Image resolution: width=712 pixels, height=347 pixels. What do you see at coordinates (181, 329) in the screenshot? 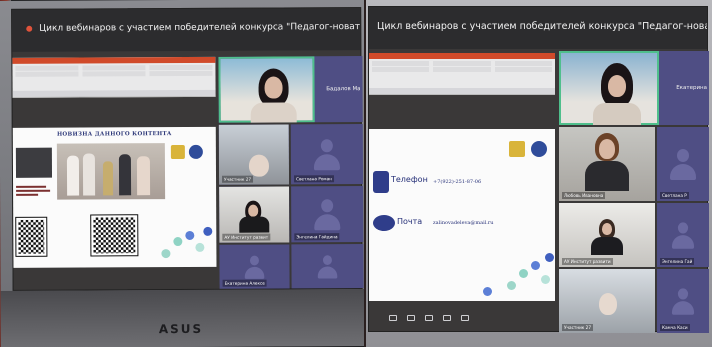
I see `asus-logo: ASUS` at bounding box center [181, 329].